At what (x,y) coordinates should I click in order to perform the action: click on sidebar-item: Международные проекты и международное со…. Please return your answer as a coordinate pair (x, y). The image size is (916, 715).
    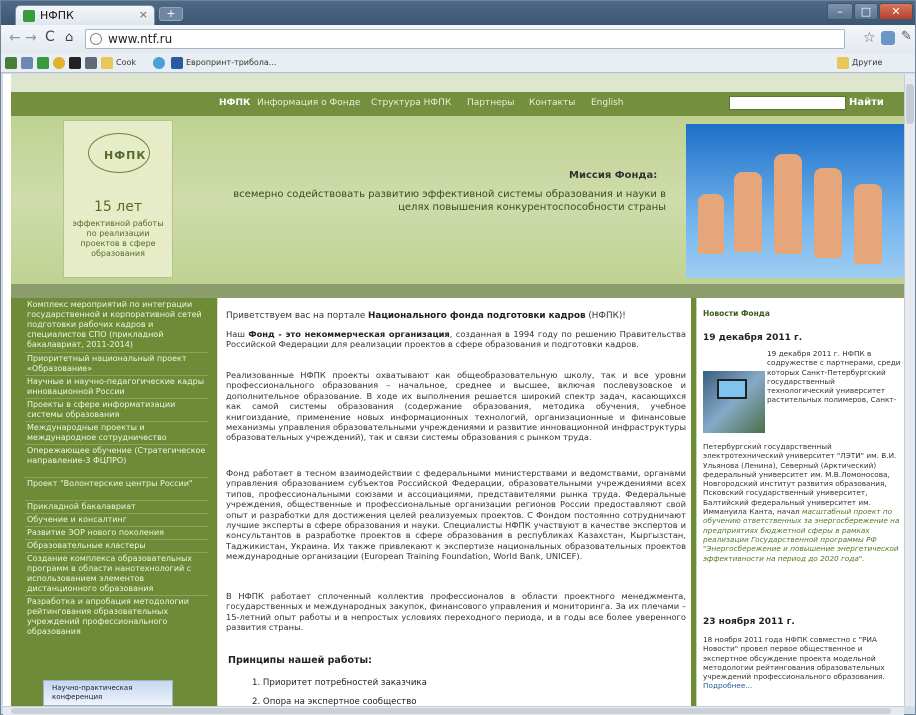
    Looking at the image, I should click on (116, 434).